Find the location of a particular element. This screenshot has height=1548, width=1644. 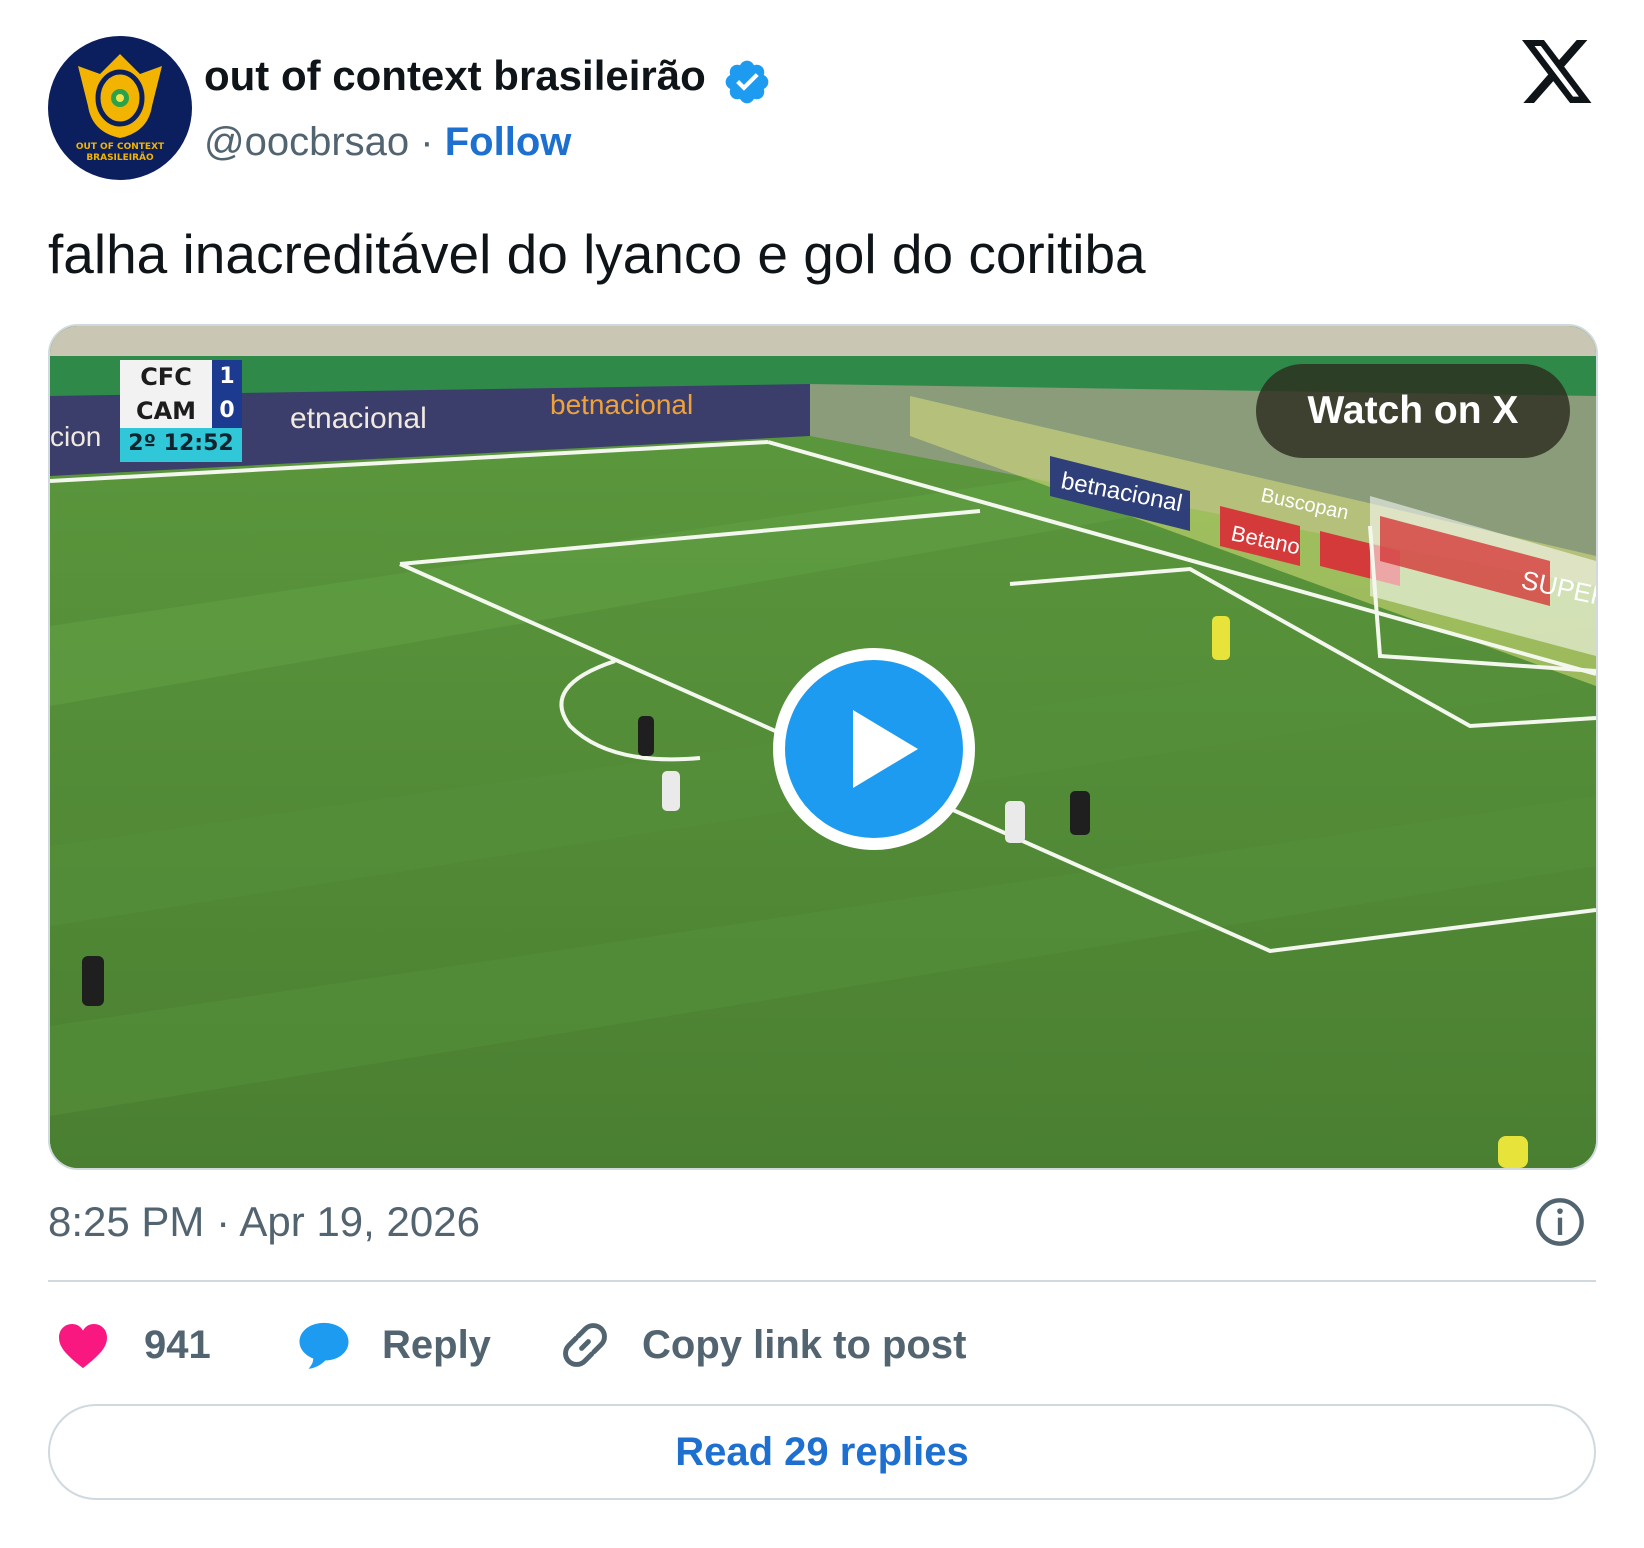

reply-label: Reply is located at coordinates (436, 1344).